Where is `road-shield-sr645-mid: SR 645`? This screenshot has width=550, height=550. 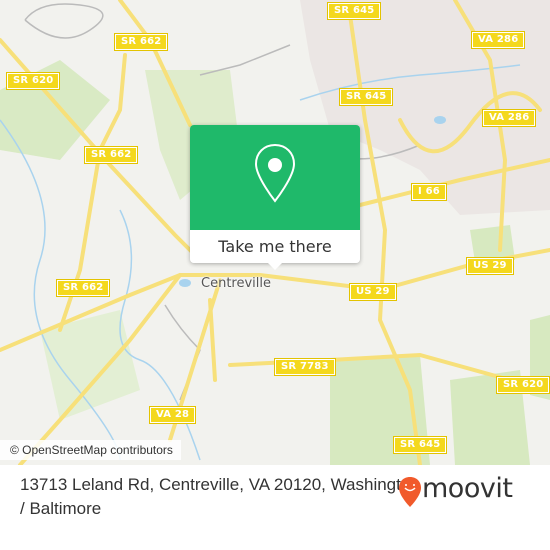
road-shield-sr645-mid: SR 645 is located at coordinates (366, 97).